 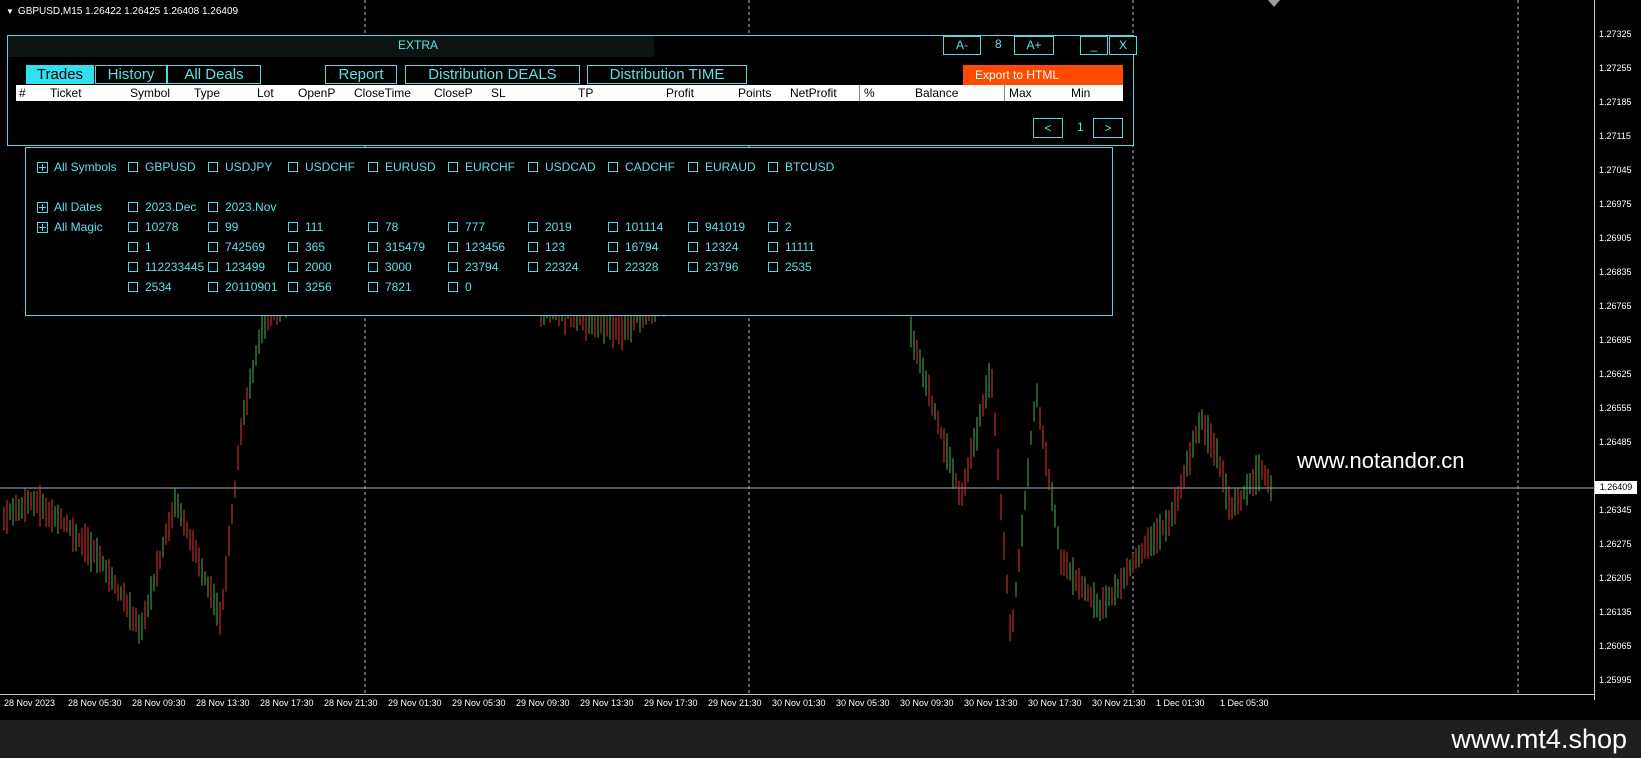 What do you see at coordinates (498, 93) in the screenshot?
I see `column-header: SL` at bounding box center [498, 93].